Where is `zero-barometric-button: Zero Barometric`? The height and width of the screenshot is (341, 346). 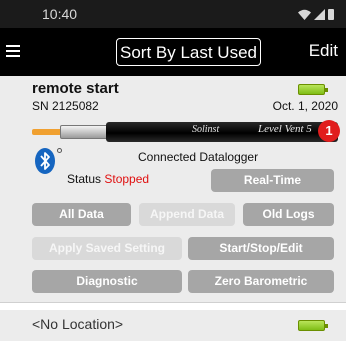 zero-barometric-button: Zero Barometric is located at coordinates (261, 281).